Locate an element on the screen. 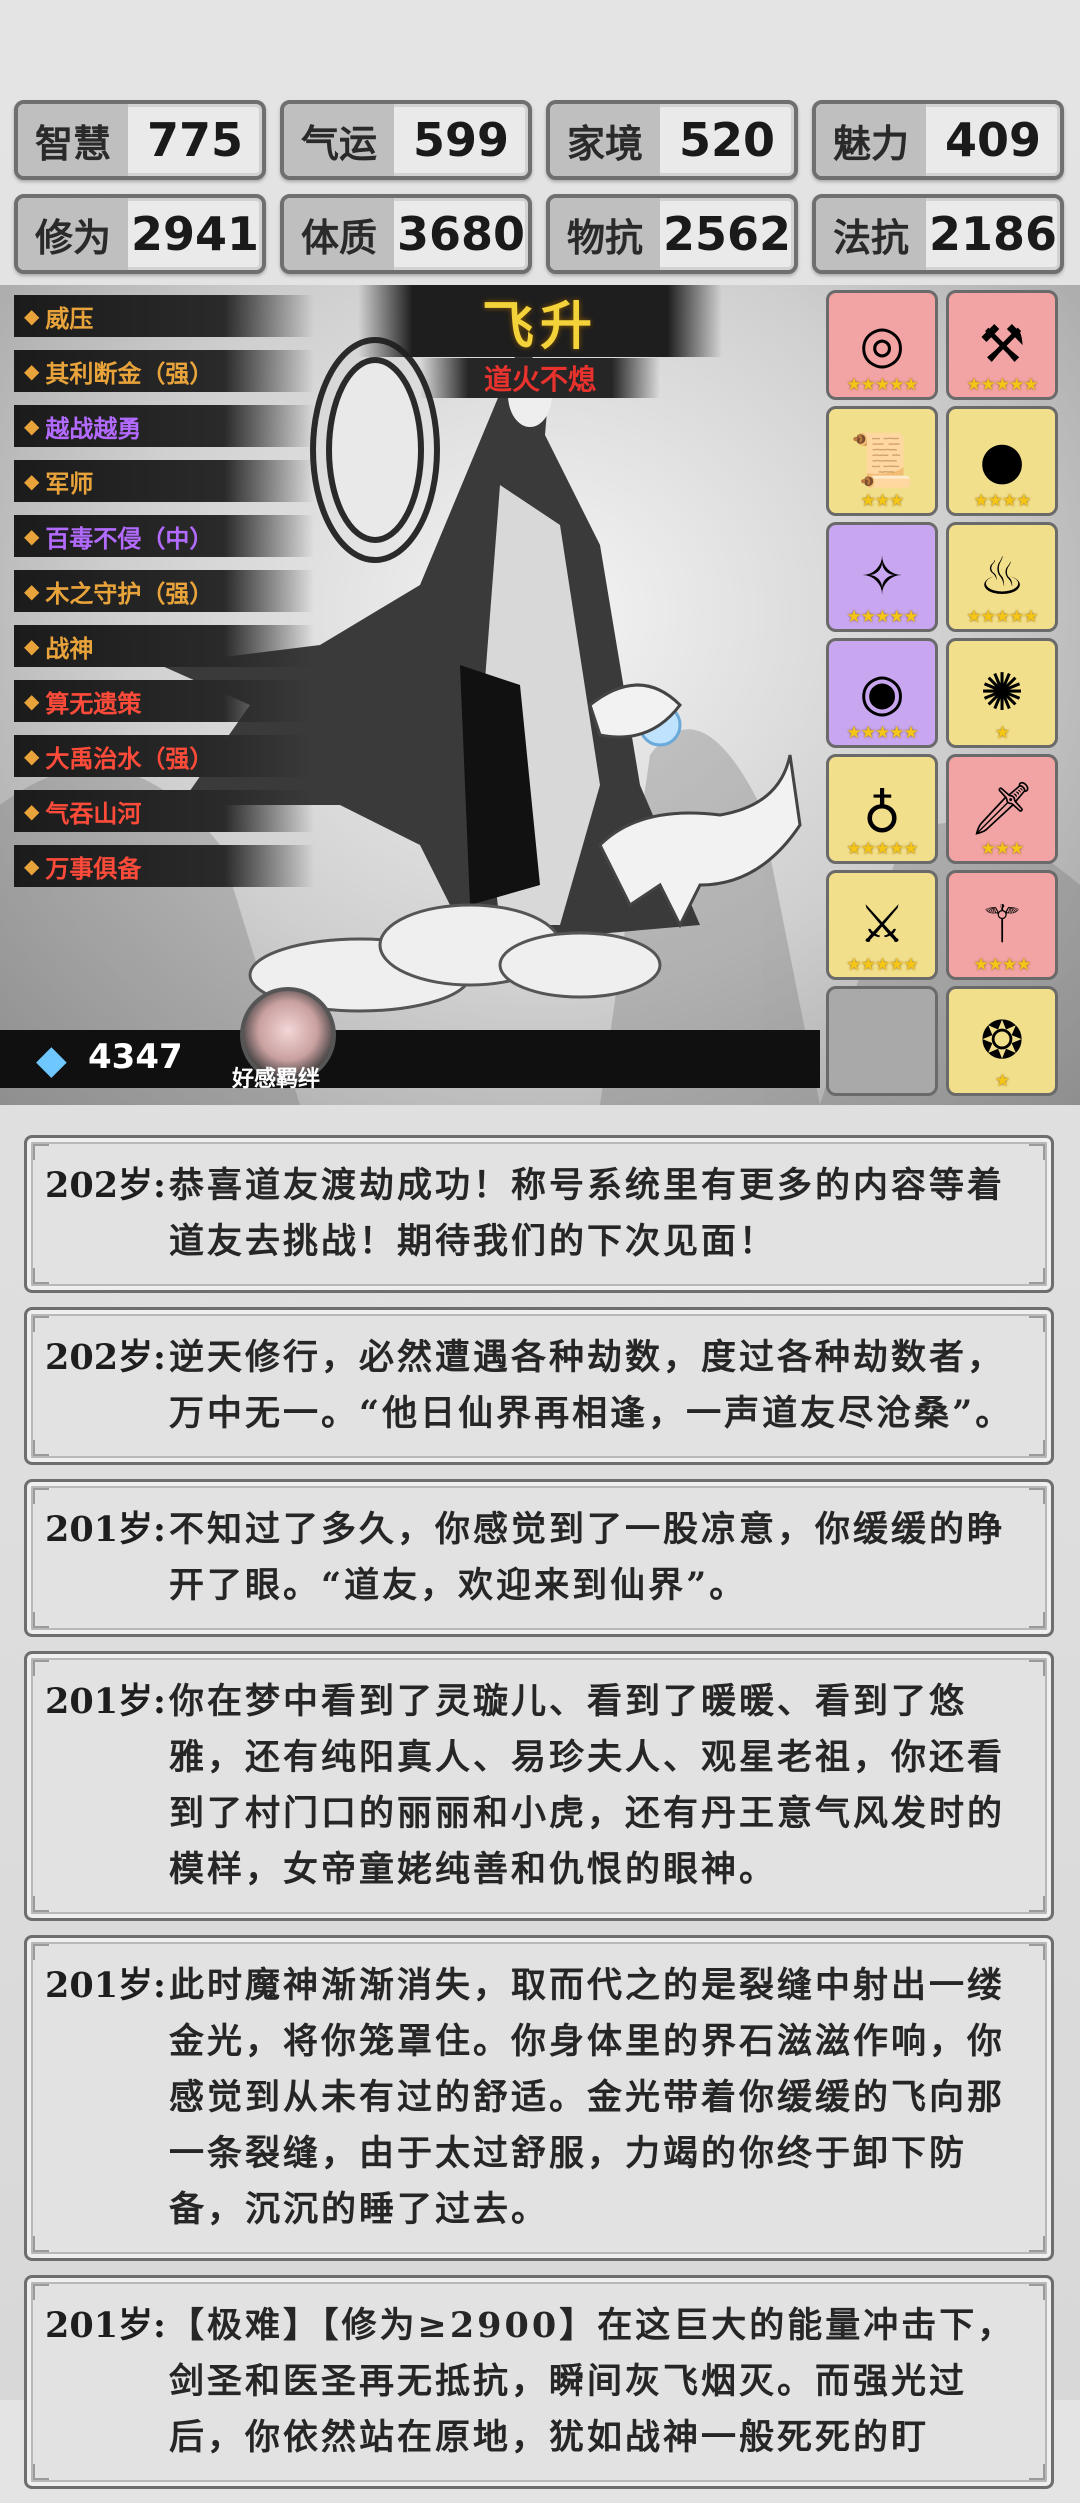 This screenshot has height=2503, width=1080. dagger-icon: ⚔ is located at coordinates (882, 925).